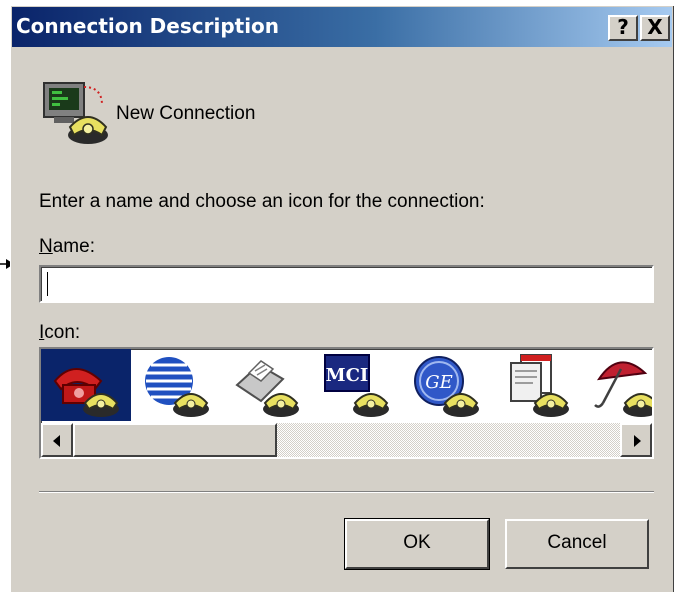 The height and width of the screenshot is (592, 684). I want to click on icon-option-documents-phone, so click(536, 385).